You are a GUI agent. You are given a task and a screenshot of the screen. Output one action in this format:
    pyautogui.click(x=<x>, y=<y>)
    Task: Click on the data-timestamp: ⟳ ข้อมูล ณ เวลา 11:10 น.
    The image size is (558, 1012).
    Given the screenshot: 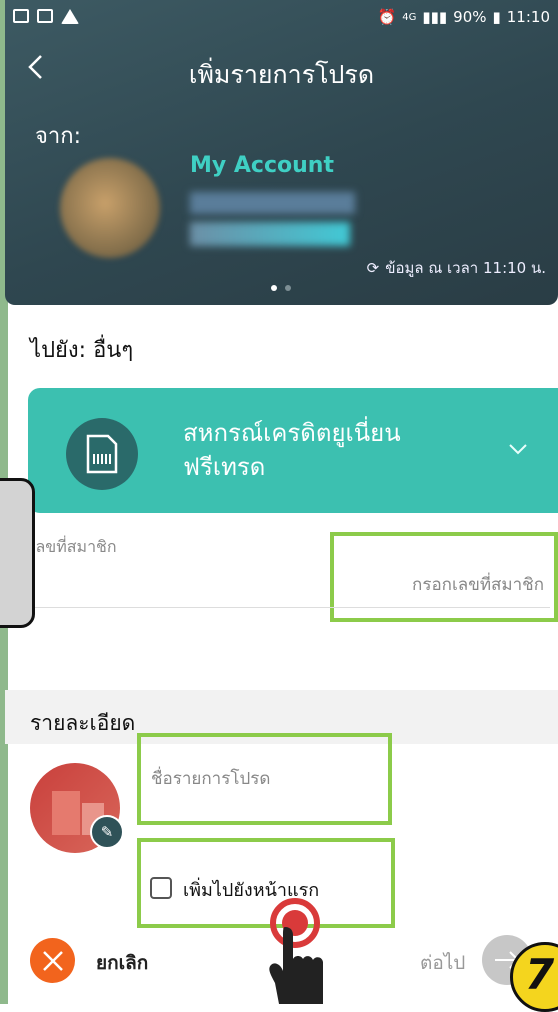 What is the action you would take?
    pyautogui.click(x=456, y=268)
    